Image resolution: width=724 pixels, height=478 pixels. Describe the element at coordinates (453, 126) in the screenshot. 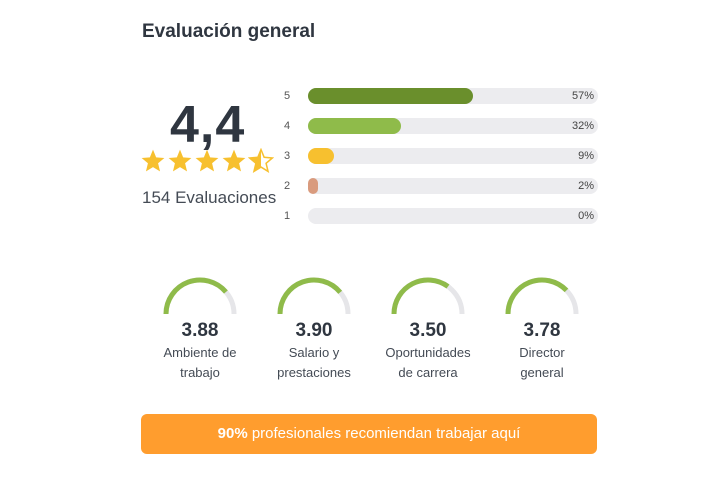

I see `rating-bar-track: 32%` at that location.